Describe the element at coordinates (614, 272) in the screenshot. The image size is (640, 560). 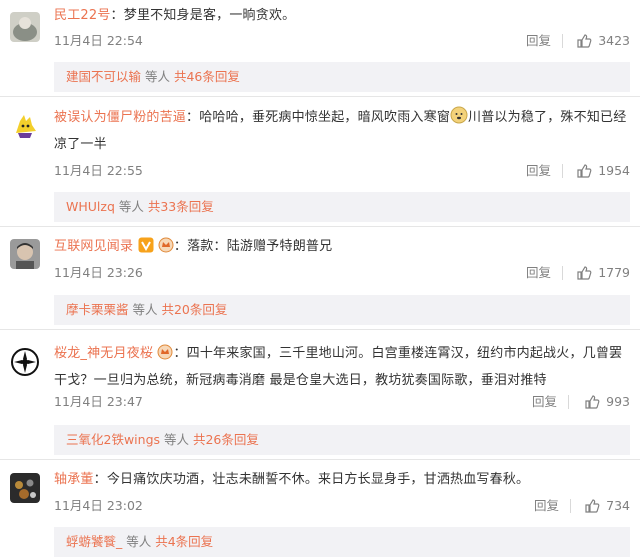
I see `like-count: 1779` at that location.